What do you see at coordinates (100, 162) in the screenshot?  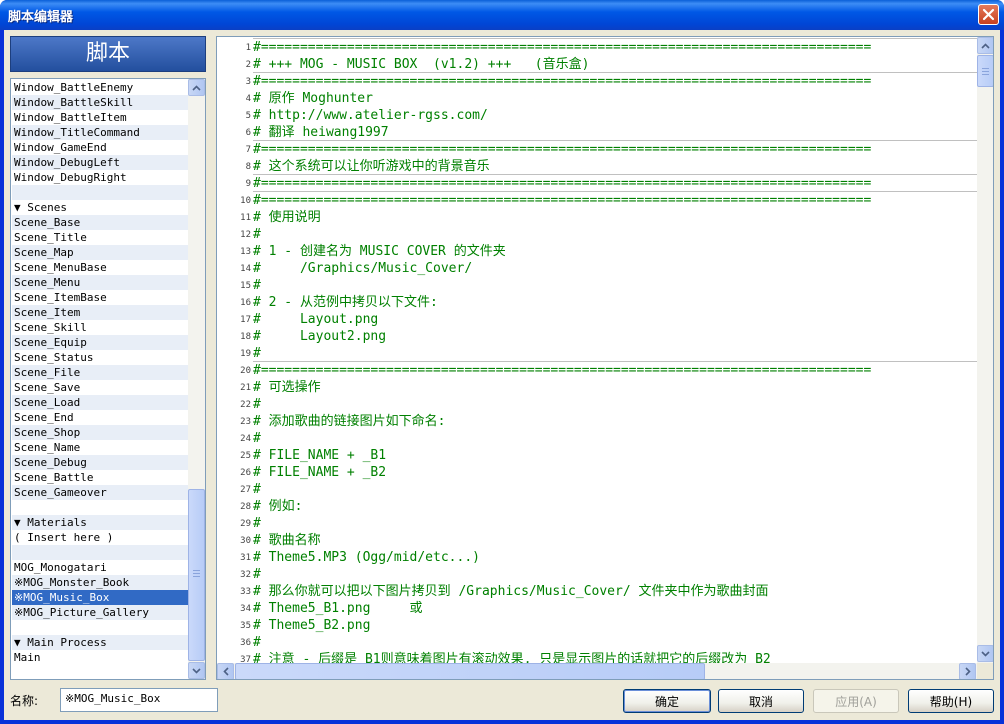 I see `script-list-item: Window_DebugLeft` at bounding box center [100, 162].